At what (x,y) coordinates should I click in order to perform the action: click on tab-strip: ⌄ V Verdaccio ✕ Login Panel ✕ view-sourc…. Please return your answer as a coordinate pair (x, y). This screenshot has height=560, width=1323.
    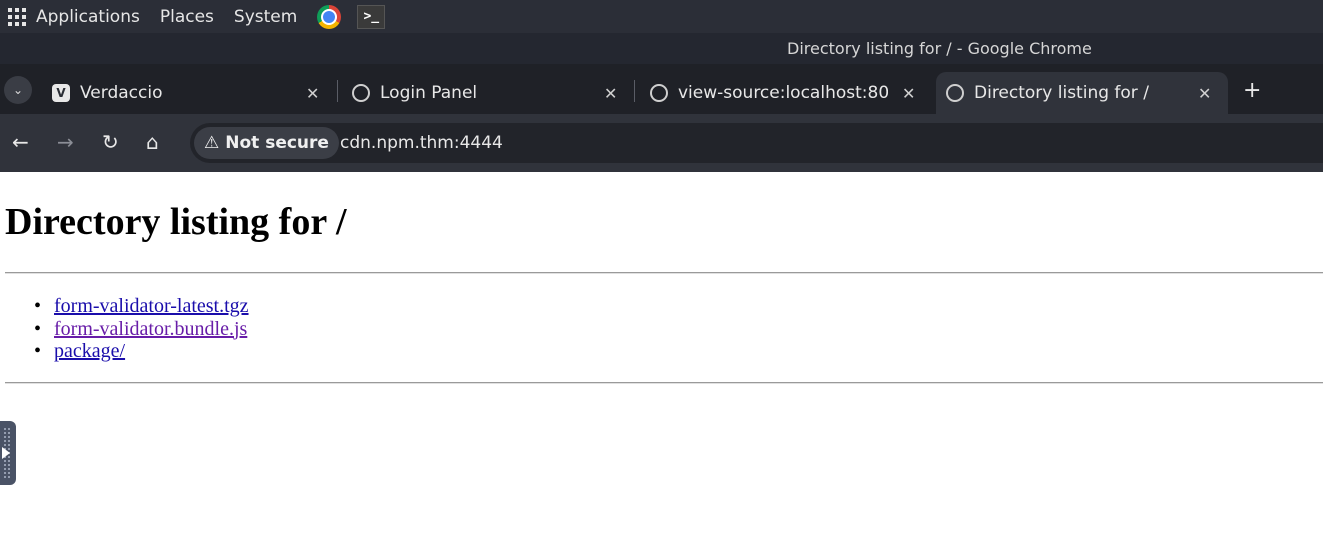
    Looking at the image, I should click on (661, 89).